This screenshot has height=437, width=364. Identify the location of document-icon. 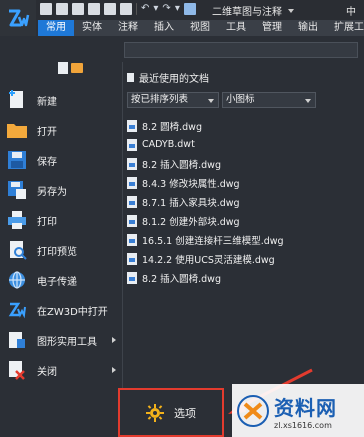
(130, 77).